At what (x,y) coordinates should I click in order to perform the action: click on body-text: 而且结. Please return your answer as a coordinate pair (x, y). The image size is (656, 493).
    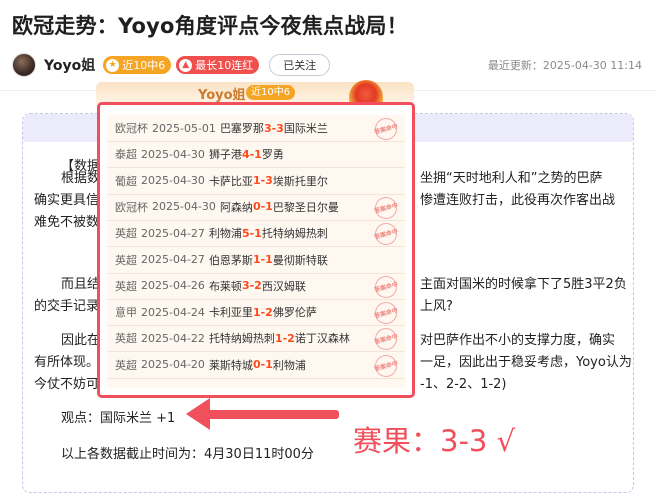
    Looking at the image, I should click on (81, 284).